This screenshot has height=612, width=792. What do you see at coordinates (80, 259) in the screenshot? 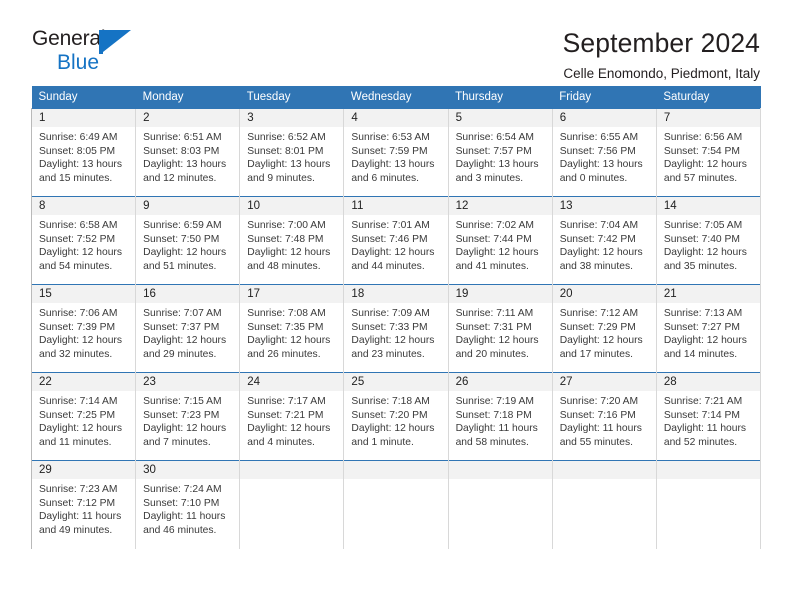
I see `daylight-text: Daylight: 12 hours and 54 minutes.` at bounding box center [80, 259].